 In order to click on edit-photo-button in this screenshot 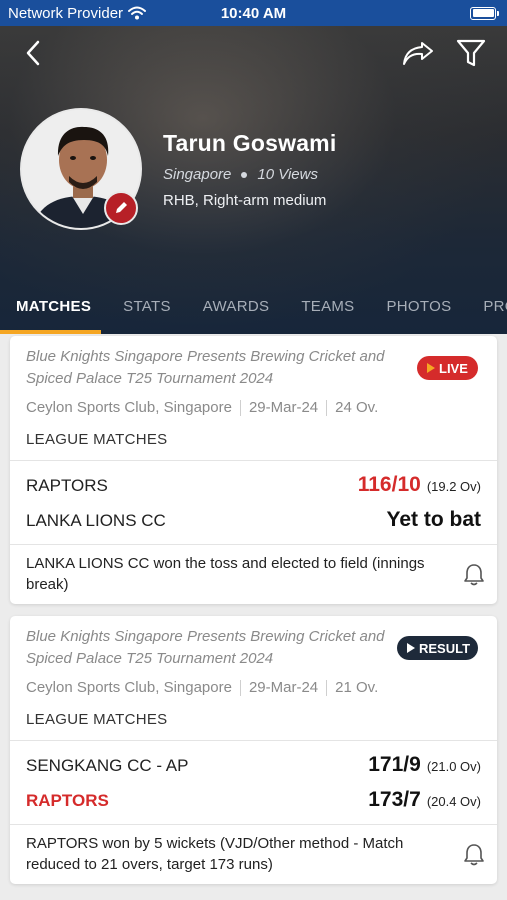, I will do `click(121, 208)`.